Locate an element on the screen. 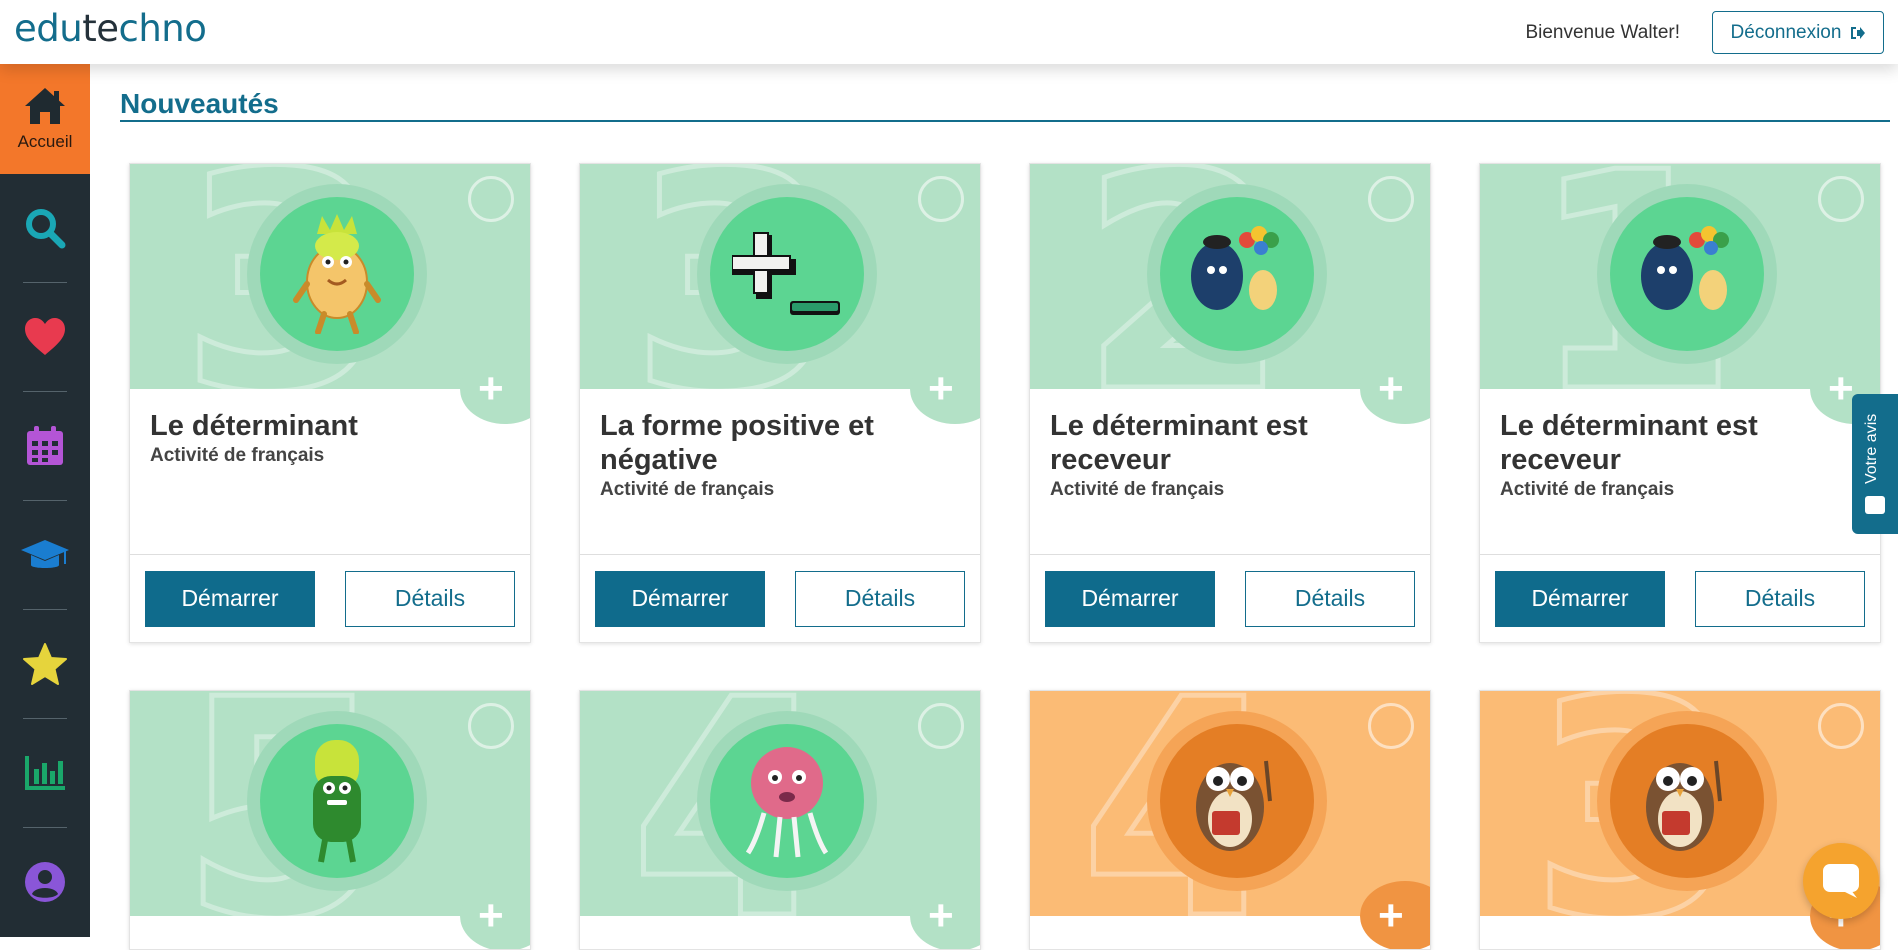 The height and width of the screenshot is (950, 1898). heart-icon is located at coordinates (45, 336).